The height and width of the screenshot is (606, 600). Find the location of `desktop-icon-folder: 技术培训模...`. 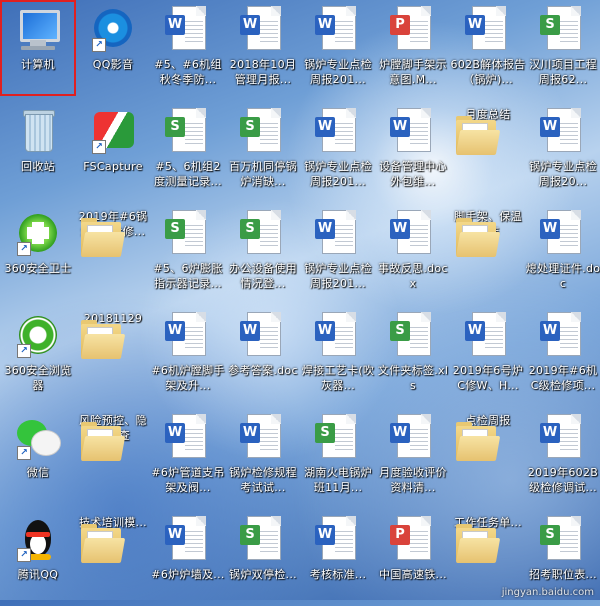

desktop-icon-folder: 技术培训模... is located at coordinates (113, 558).